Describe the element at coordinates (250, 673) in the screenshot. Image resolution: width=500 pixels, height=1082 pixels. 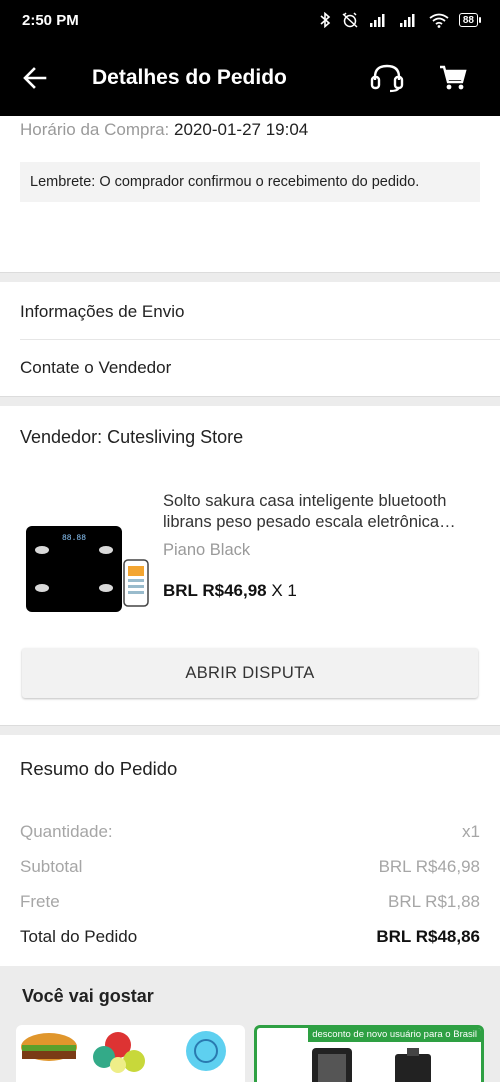
I see `open-dispute-button: ABRIR DISPUTA` at that location.